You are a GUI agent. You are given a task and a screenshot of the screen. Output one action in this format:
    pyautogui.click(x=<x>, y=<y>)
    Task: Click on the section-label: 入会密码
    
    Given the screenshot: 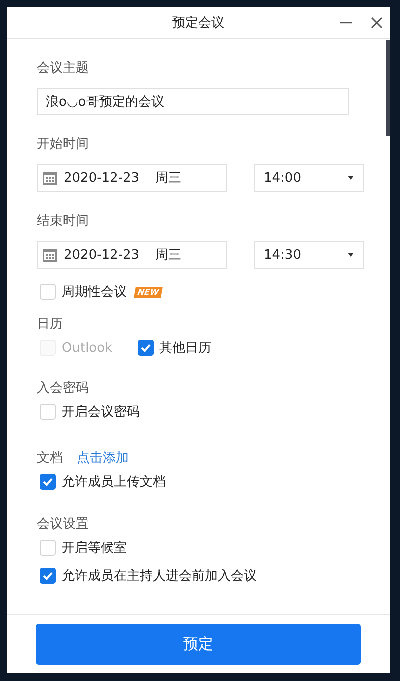 What is the action you would take?
    pyautogui.click(x=63, y=388)
    